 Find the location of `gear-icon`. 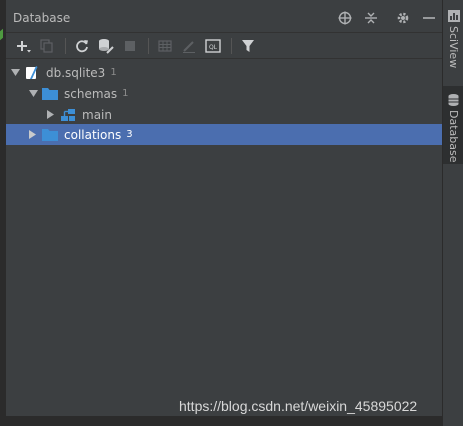

gear-icon is located at coordinates (403, 18).